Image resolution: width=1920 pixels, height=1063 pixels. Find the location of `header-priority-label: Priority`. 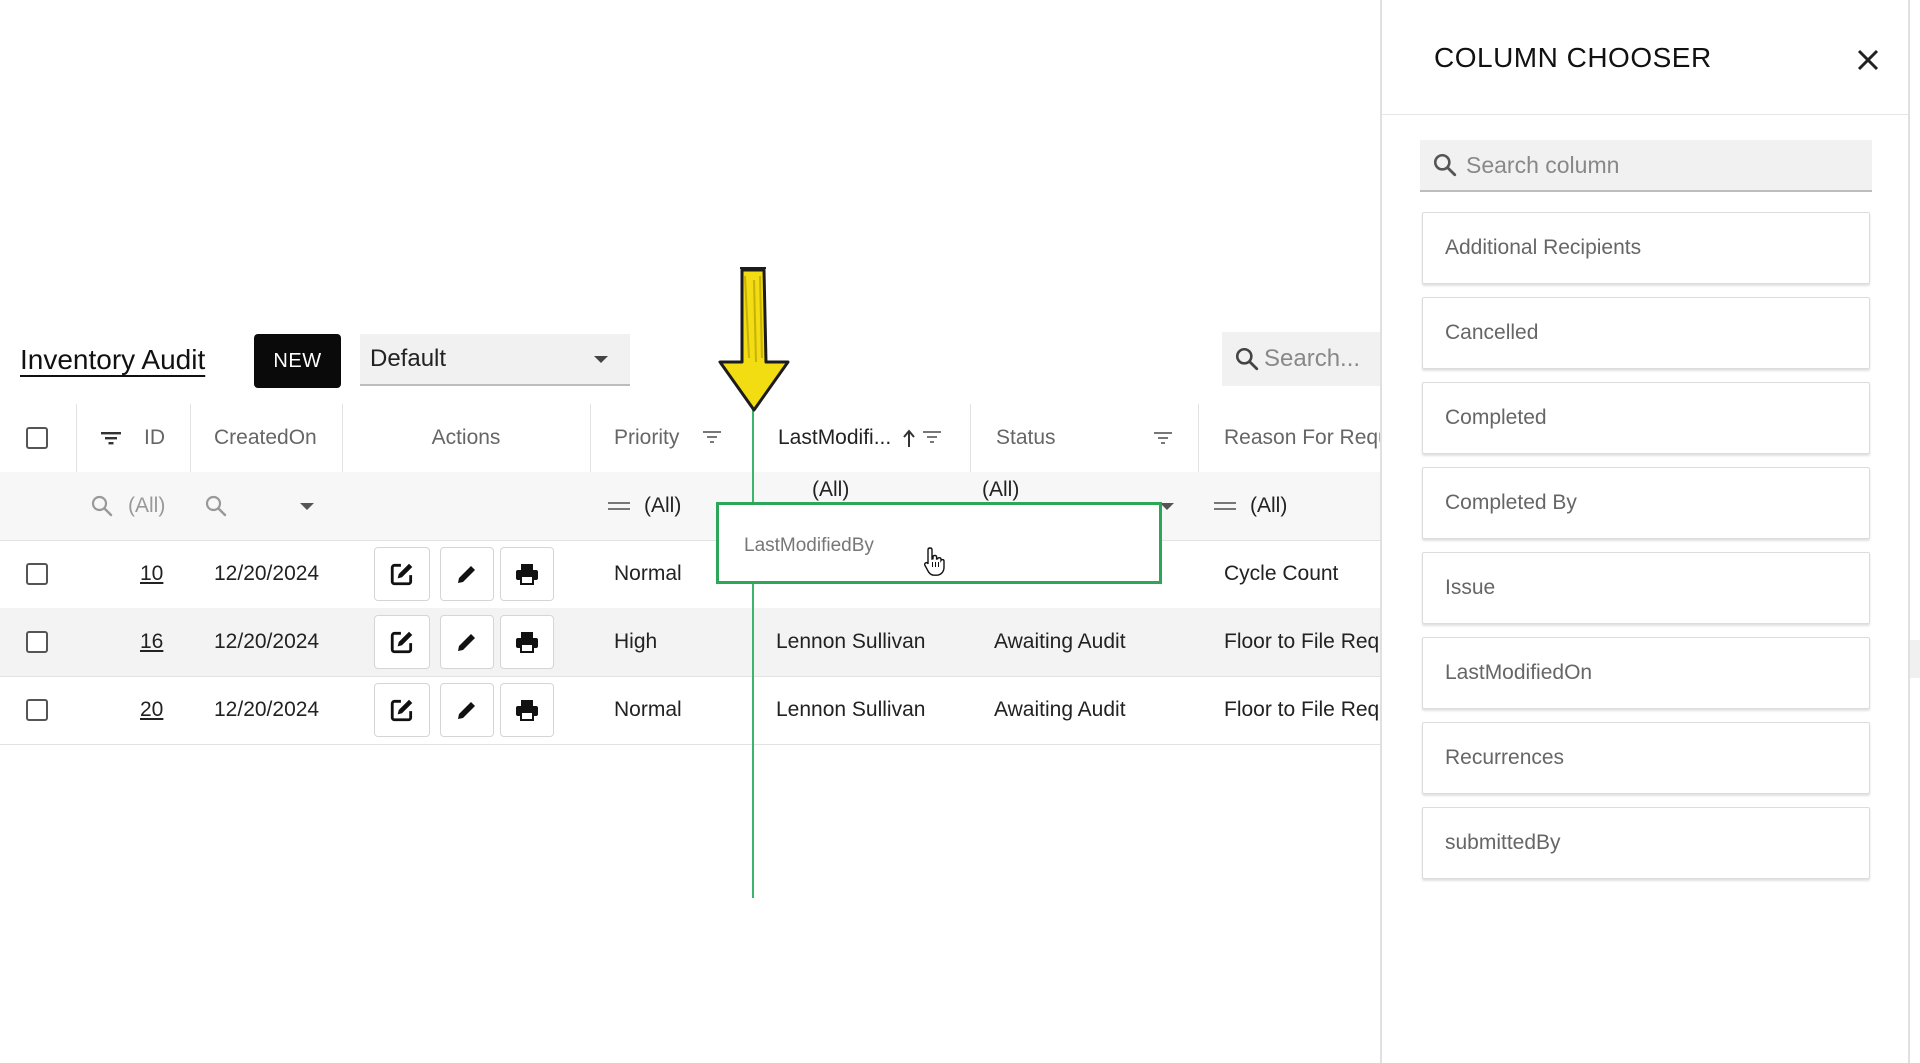

header-priority-label: Priority is located at coordinates (647, 437).